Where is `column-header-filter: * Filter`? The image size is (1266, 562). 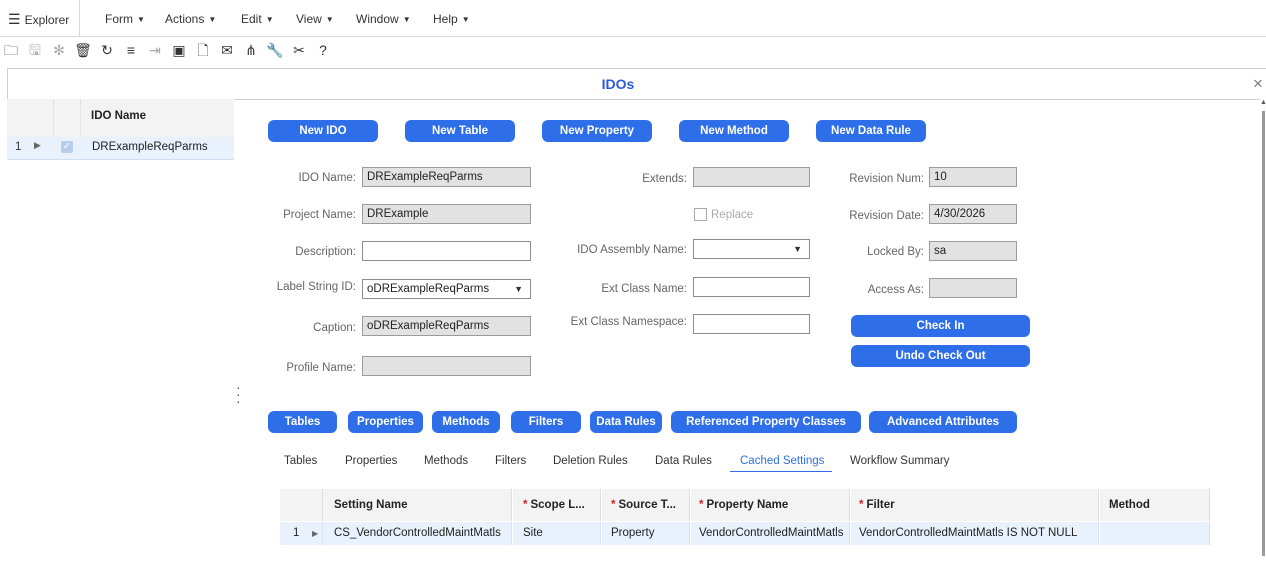 column-header-filter: * Filter is located at coordinates (975, 505).